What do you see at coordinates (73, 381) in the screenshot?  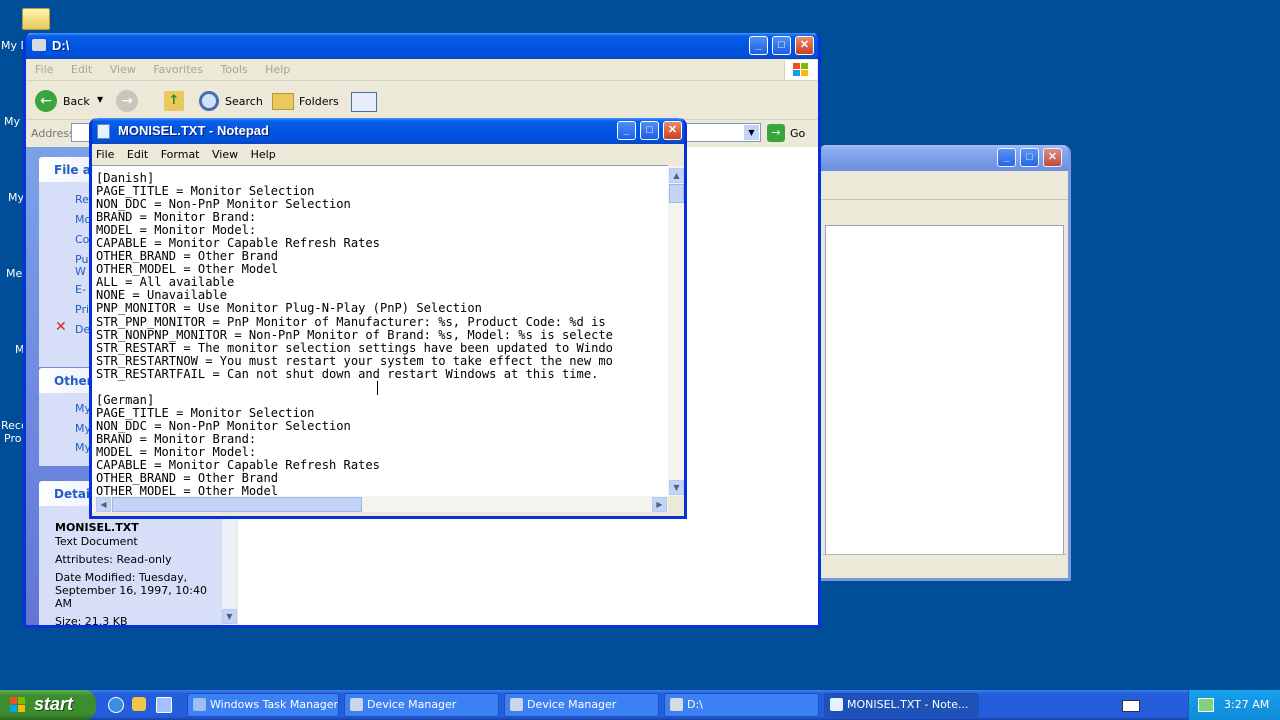 I see `other-places-title: Other` at bounding box center [73, 381].